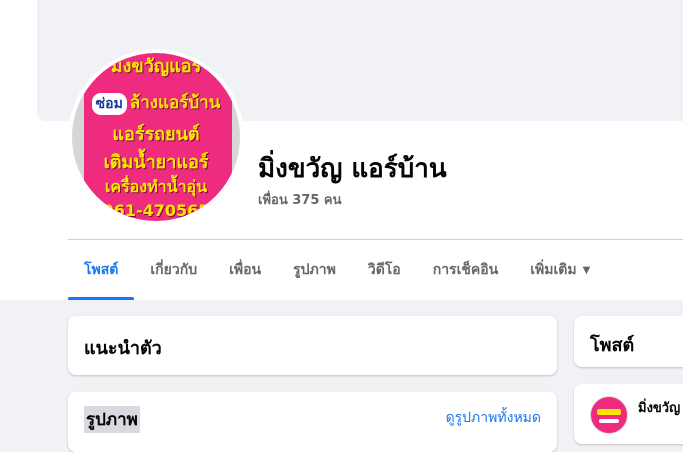  I want to click on post-author-name: มิ่งขวัญ, so click(659, 407).